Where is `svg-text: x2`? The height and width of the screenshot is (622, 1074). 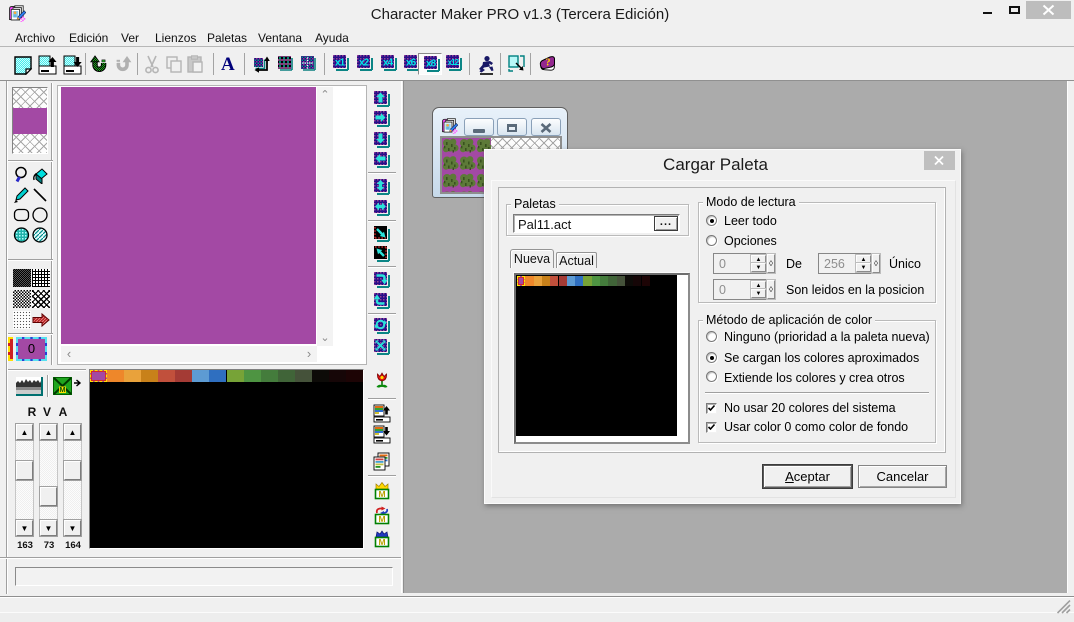 svg-text: x2 is located at coordinates (364, 63).